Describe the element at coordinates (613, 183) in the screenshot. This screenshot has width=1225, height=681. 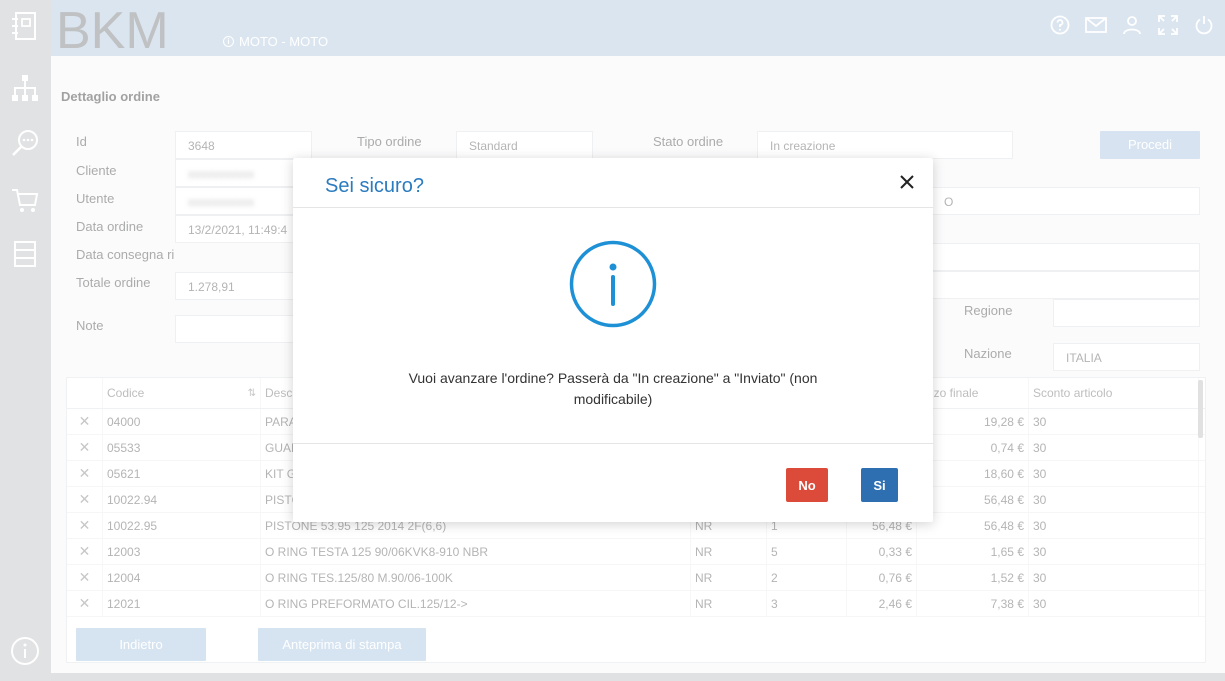
I see `dialog-header: Sei sicuro?` at that location.